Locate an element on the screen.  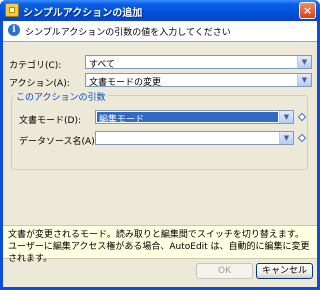
info-text: シンプルアクションの引数の値を入力してください is located at coordinates (128, 33).